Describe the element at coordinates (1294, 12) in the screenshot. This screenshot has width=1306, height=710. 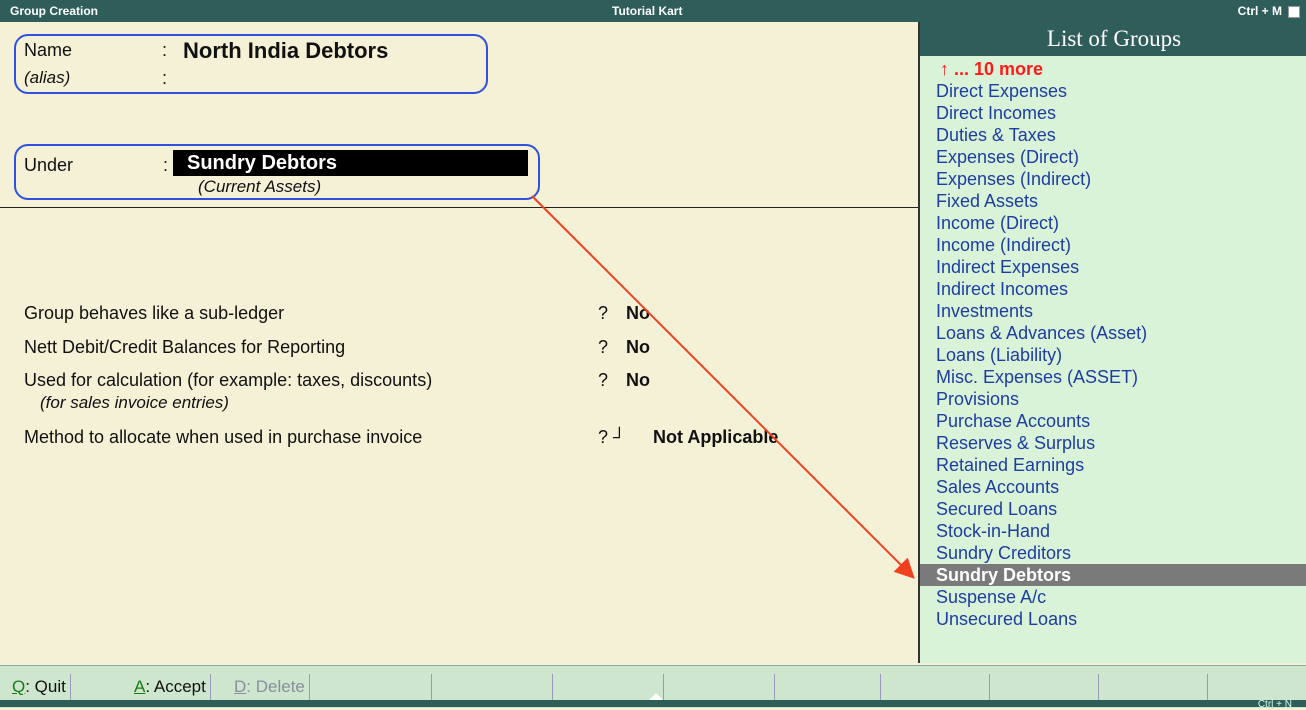
I see `window-icon` at that location.